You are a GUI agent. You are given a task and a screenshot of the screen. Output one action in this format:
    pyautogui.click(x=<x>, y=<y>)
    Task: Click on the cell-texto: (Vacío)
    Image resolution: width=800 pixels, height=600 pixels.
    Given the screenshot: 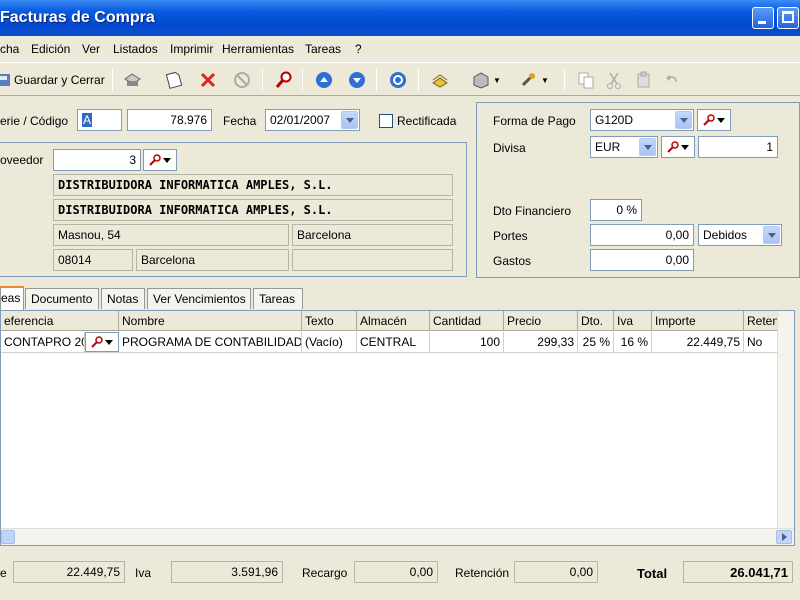 What is the action you would take?
    pyautogui.click(x=329, y=342)
    